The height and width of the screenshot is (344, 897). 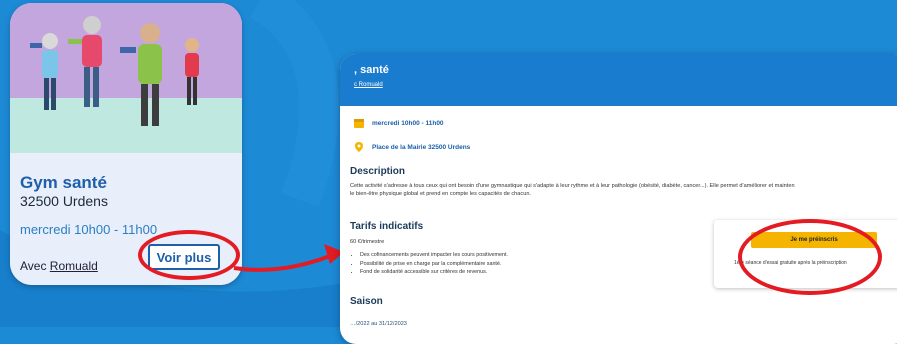 What do you see at coordinates (288, 258) in the screenshot?
I see `red-arrow-icon` at bounding box center [288, 258].